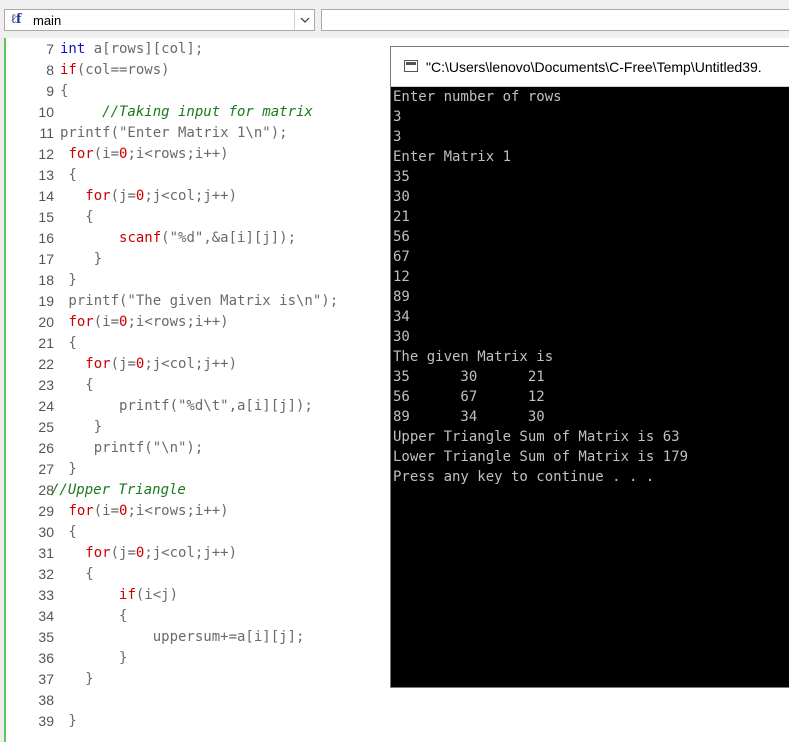 This screenshot has height=742, width=789. I want to click on console-line: 67, so click(401, 257).